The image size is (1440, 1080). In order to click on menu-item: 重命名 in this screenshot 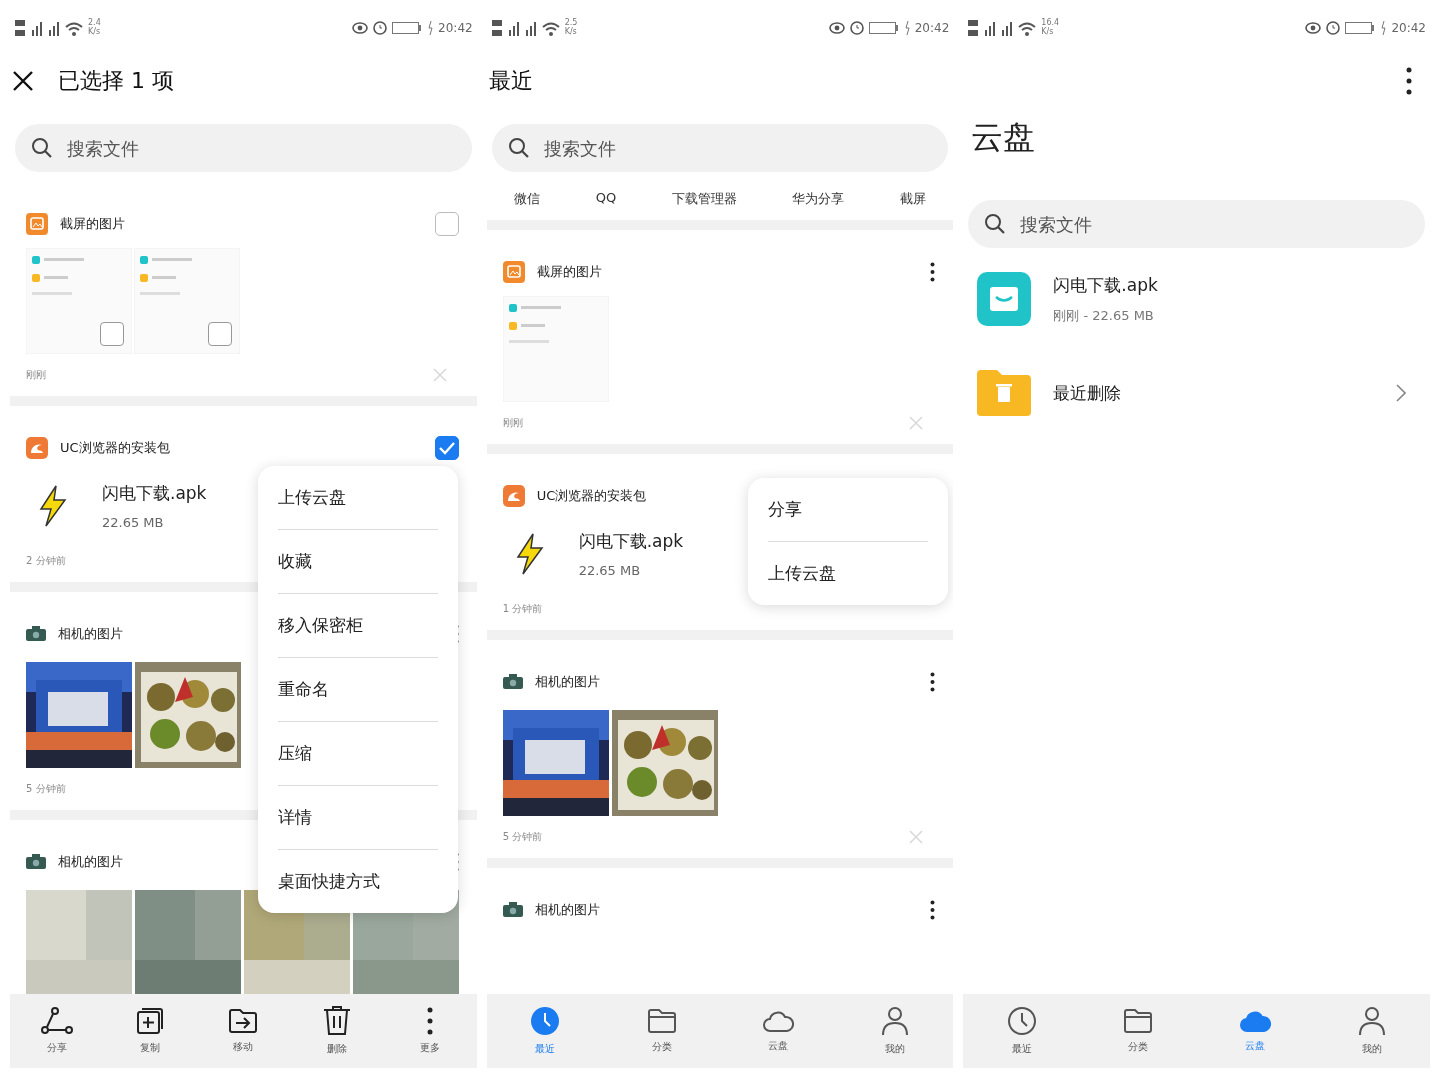, I will do `click(358, 690)`.